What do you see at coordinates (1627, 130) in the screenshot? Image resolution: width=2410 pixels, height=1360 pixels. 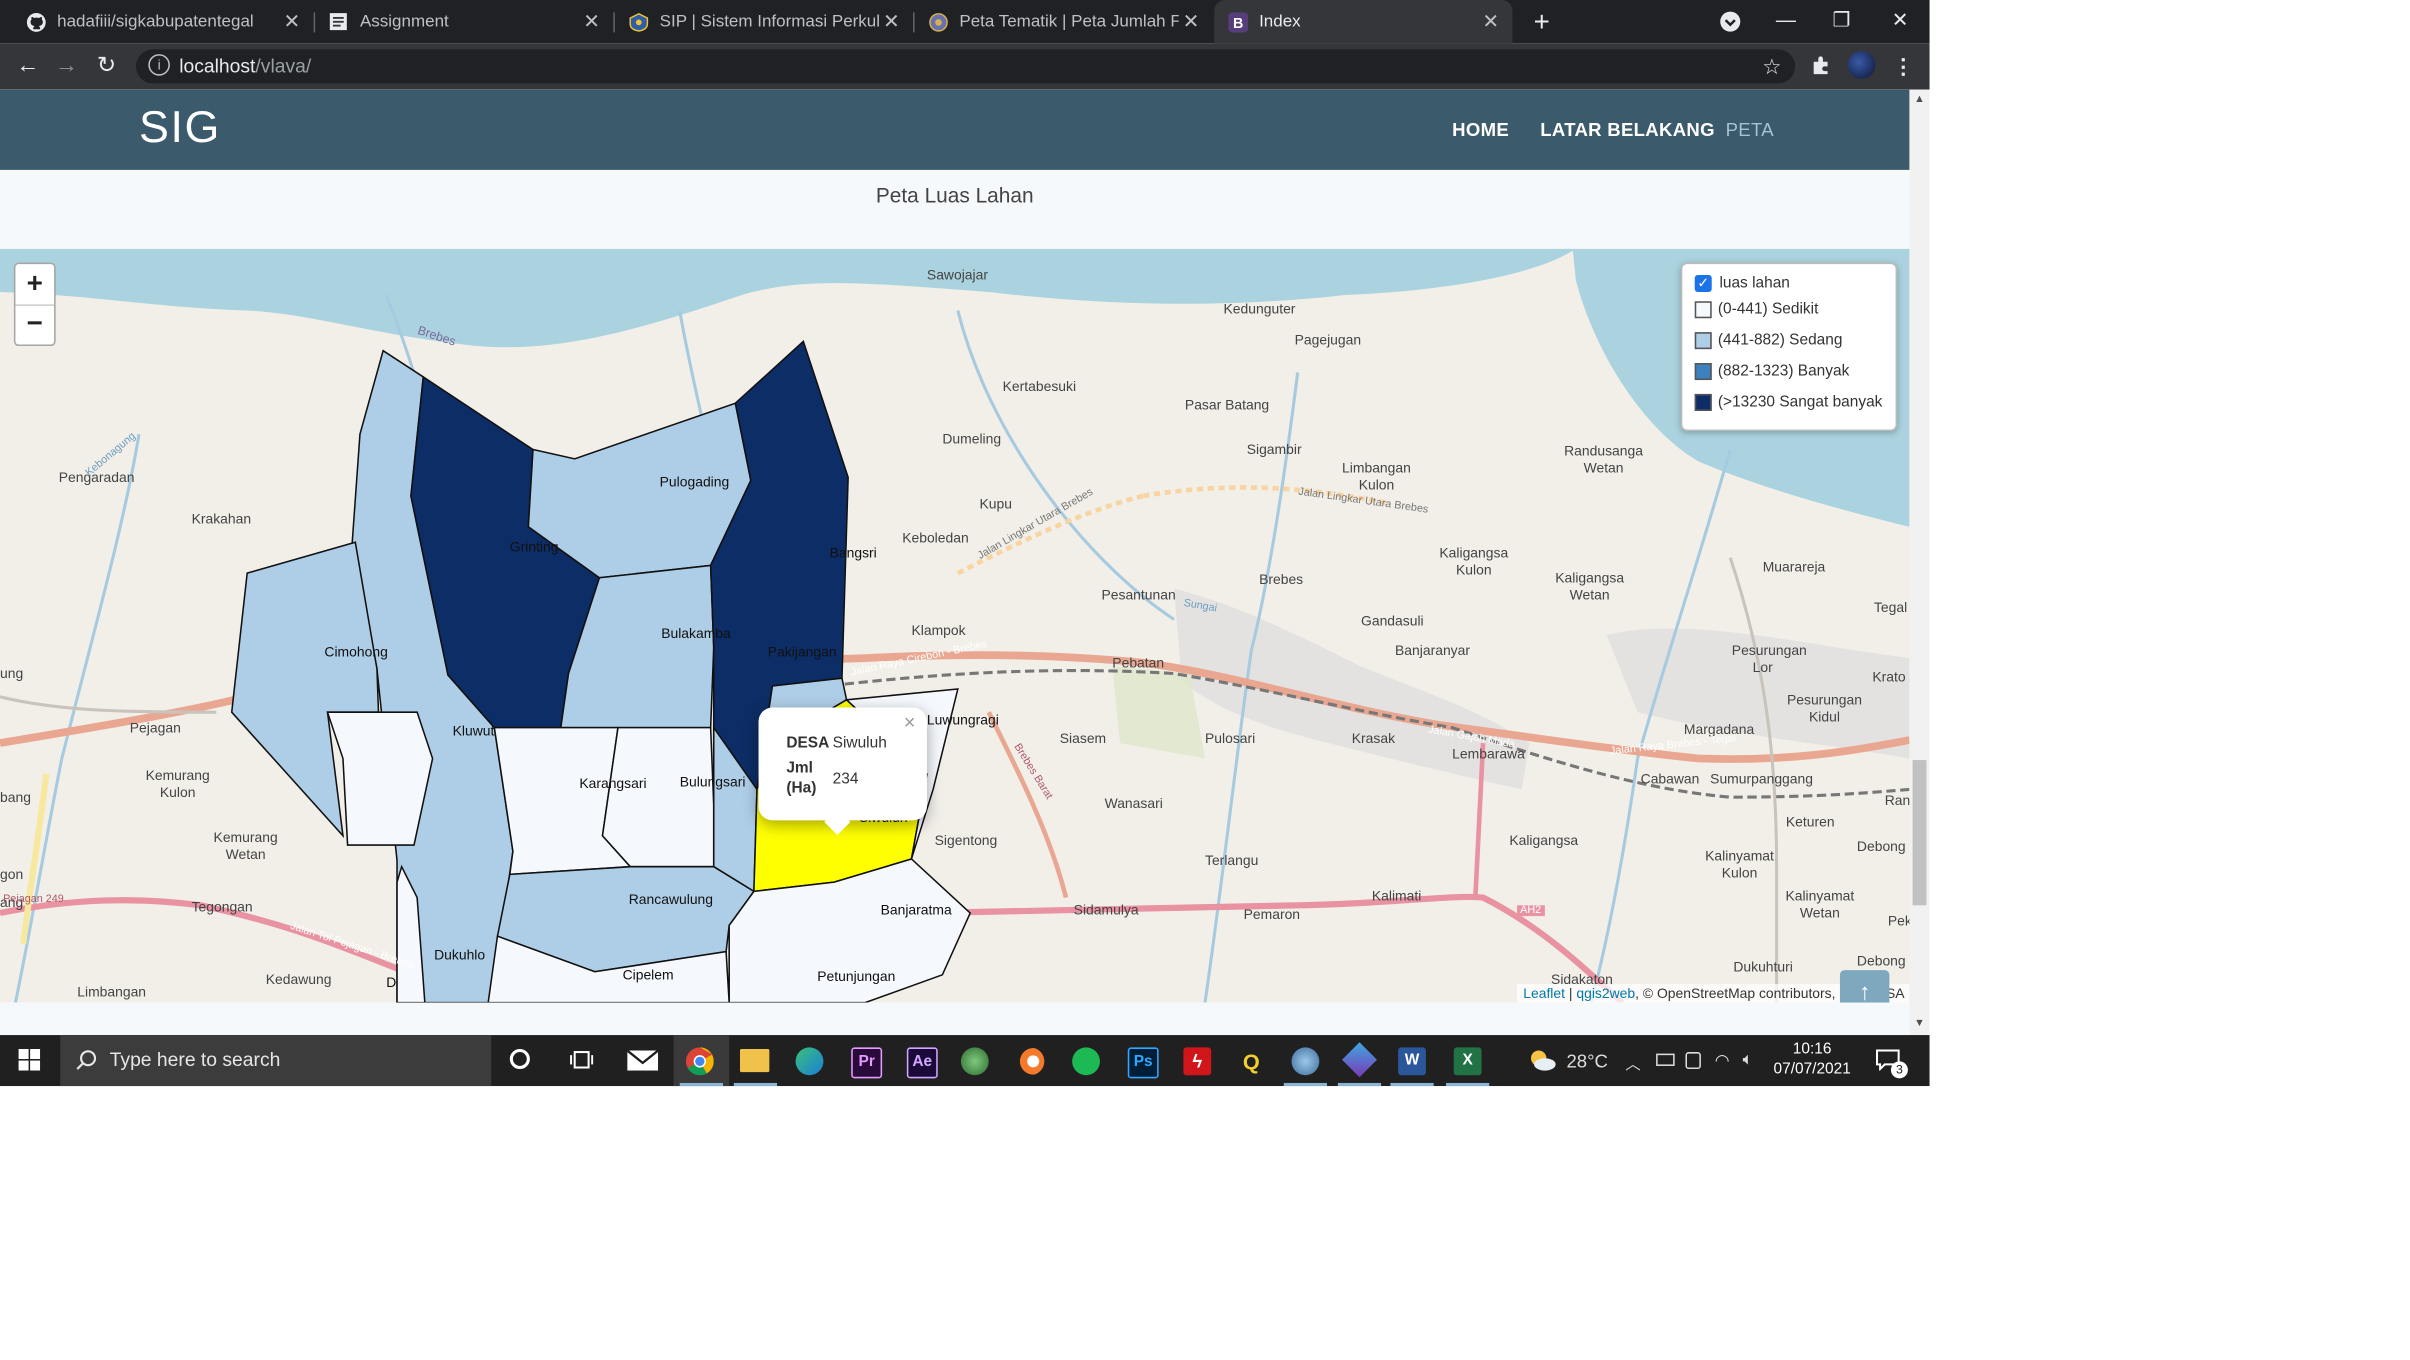 I see `nav-latar-belakang-link: LATAR BELAKANG` at bounding box center [1627, 130].